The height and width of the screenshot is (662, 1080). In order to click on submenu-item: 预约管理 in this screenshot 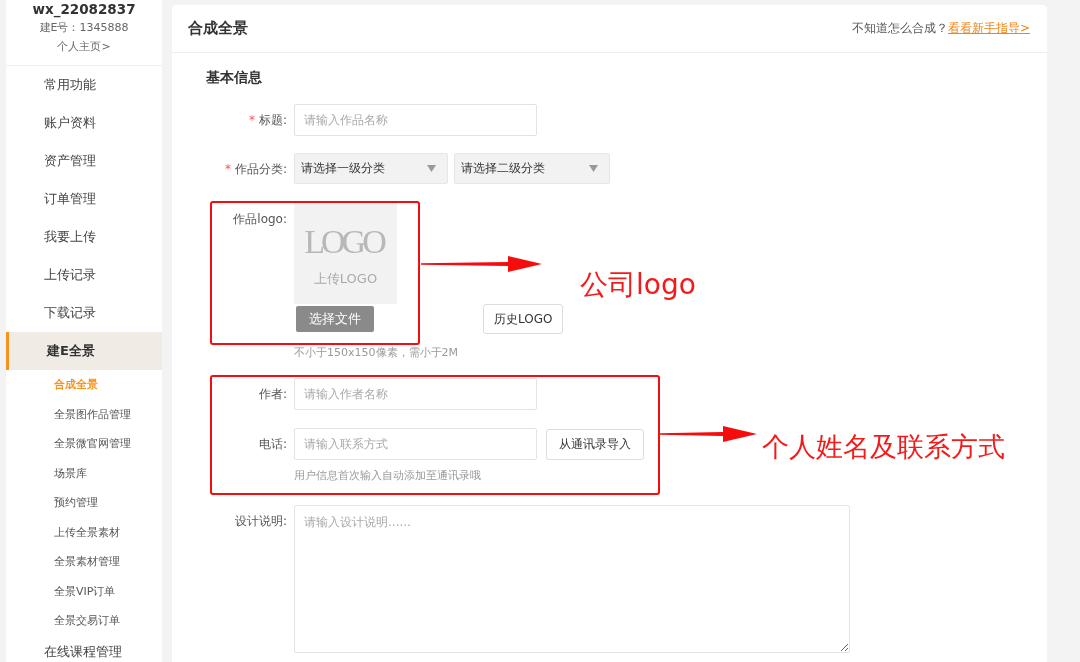, I will do `click(84, 503)`.